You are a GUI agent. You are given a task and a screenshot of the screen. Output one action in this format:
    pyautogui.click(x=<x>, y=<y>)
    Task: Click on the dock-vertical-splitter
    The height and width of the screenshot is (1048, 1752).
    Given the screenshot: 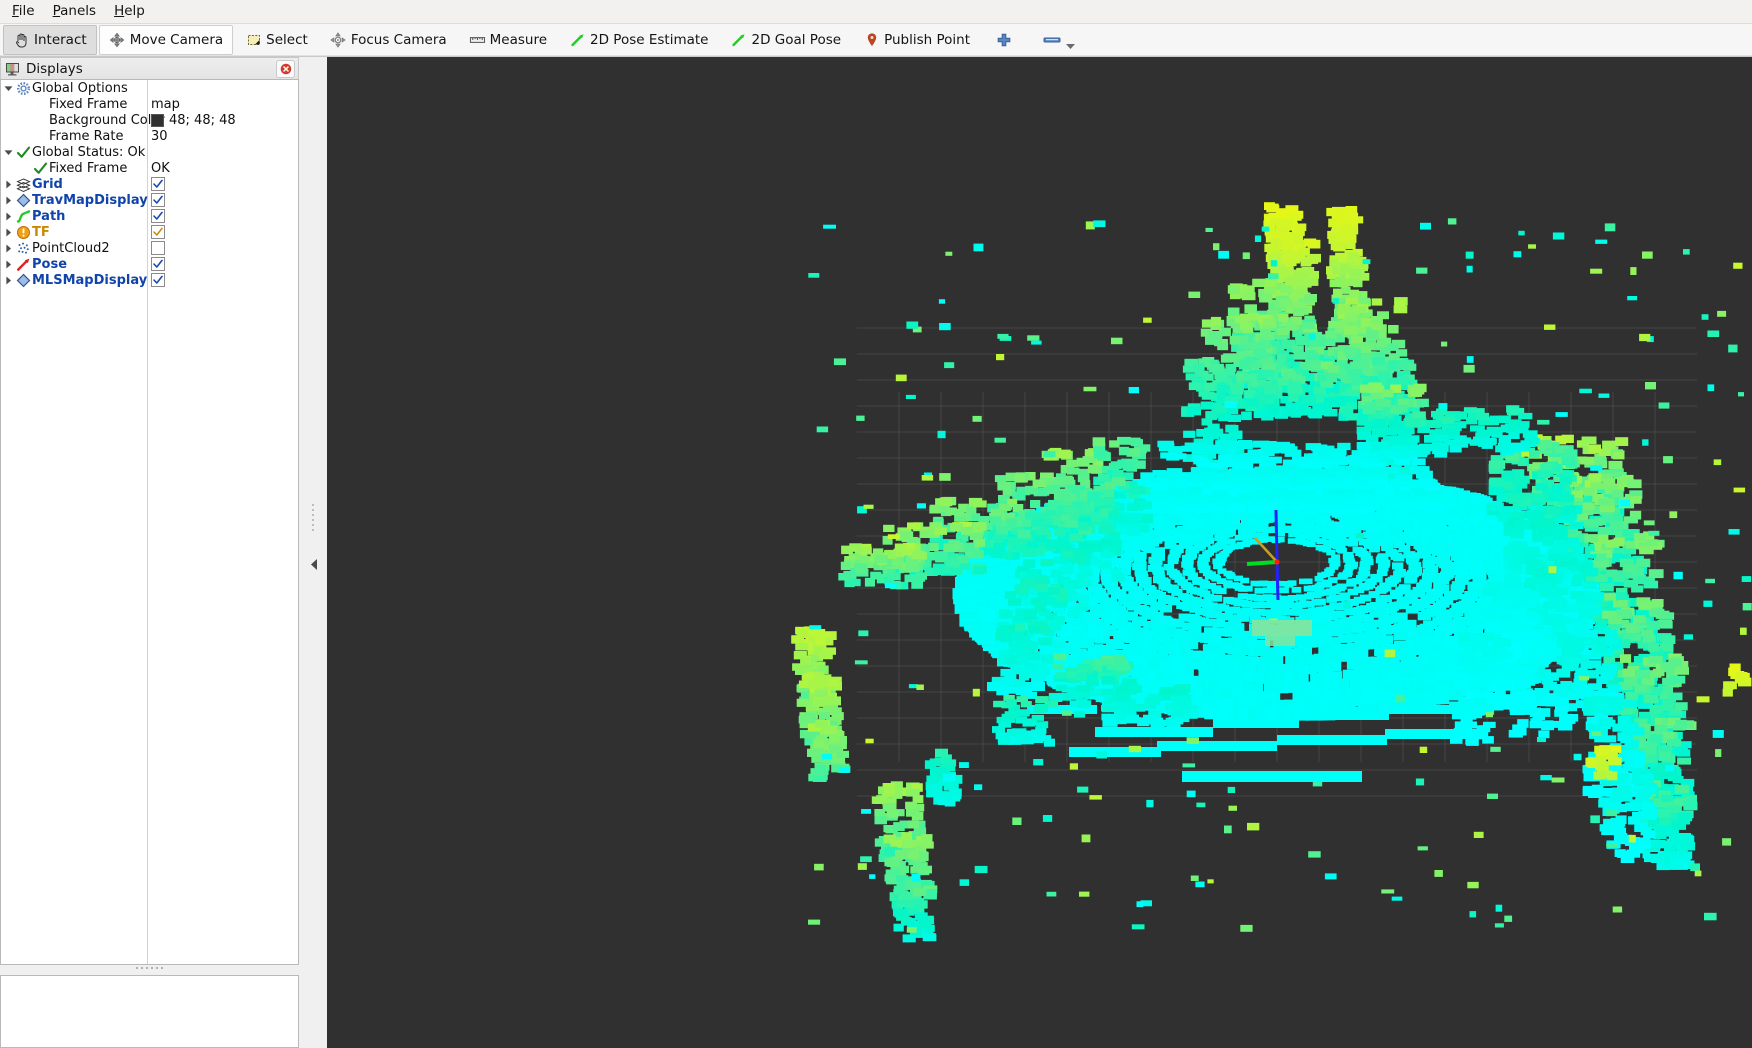 What is the action you would take?
    pyautogui.click(x=313, y=552)
    